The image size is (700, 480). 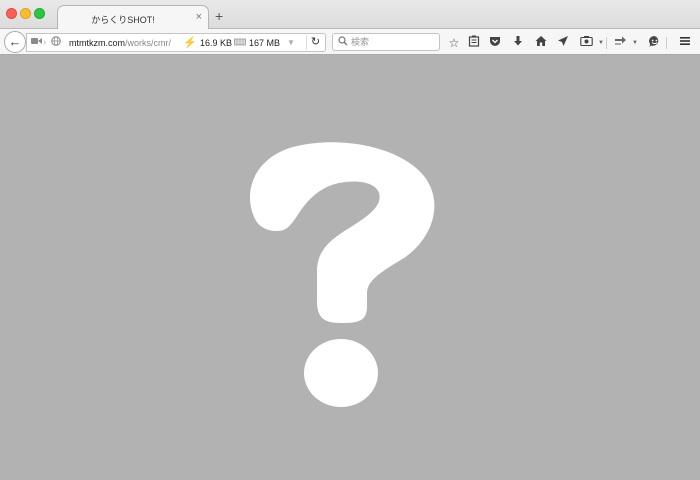 I want to click on pocket-icon, so click(x=495, y=43).